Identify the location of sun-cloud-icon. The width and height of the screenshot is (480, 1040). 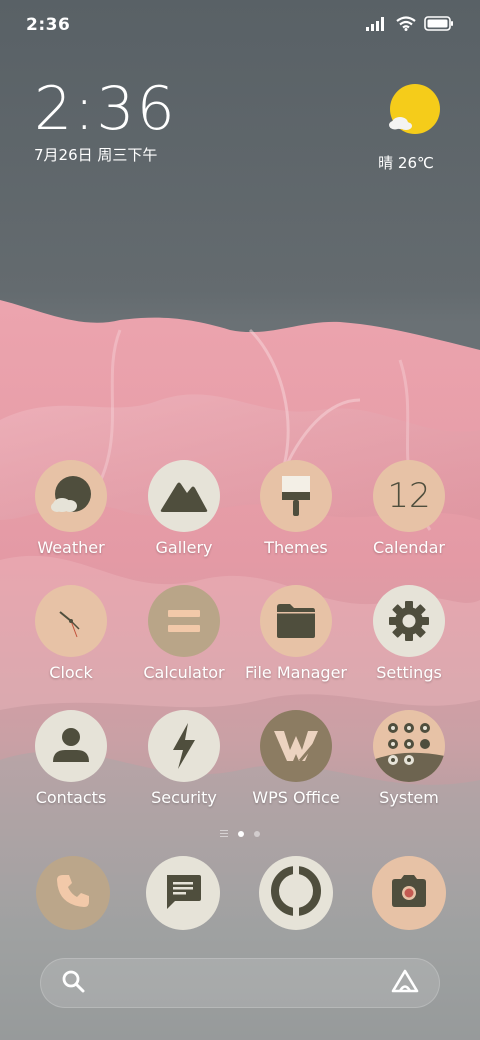
(414, 112).